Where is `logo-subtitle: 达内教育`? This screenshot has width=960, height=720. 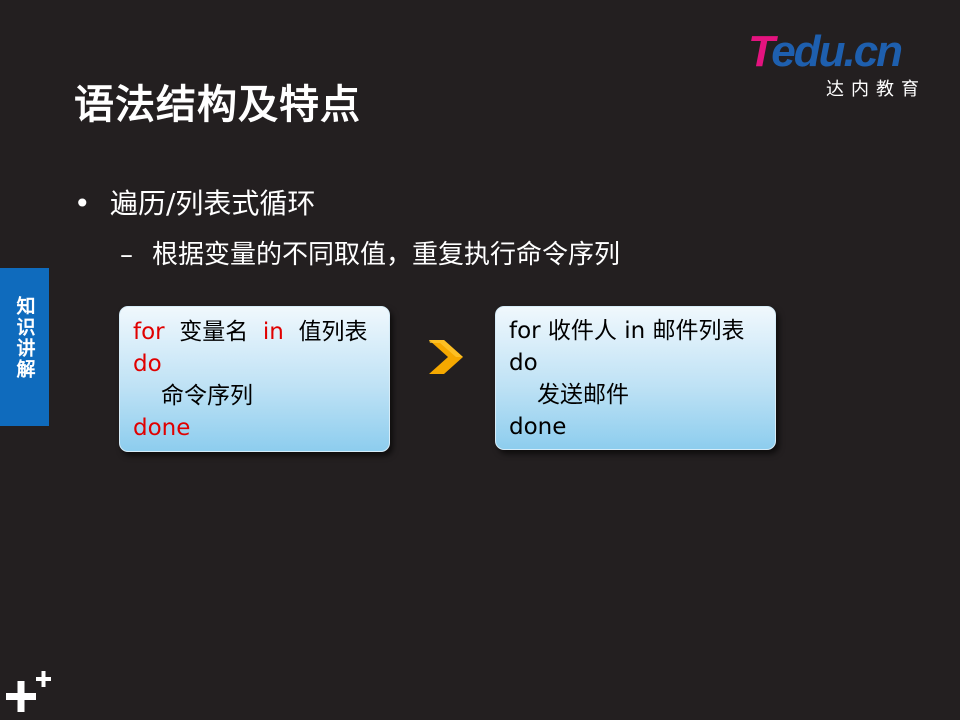 logo-subtitle: 达内教育 is located at coordinates (876, 89).